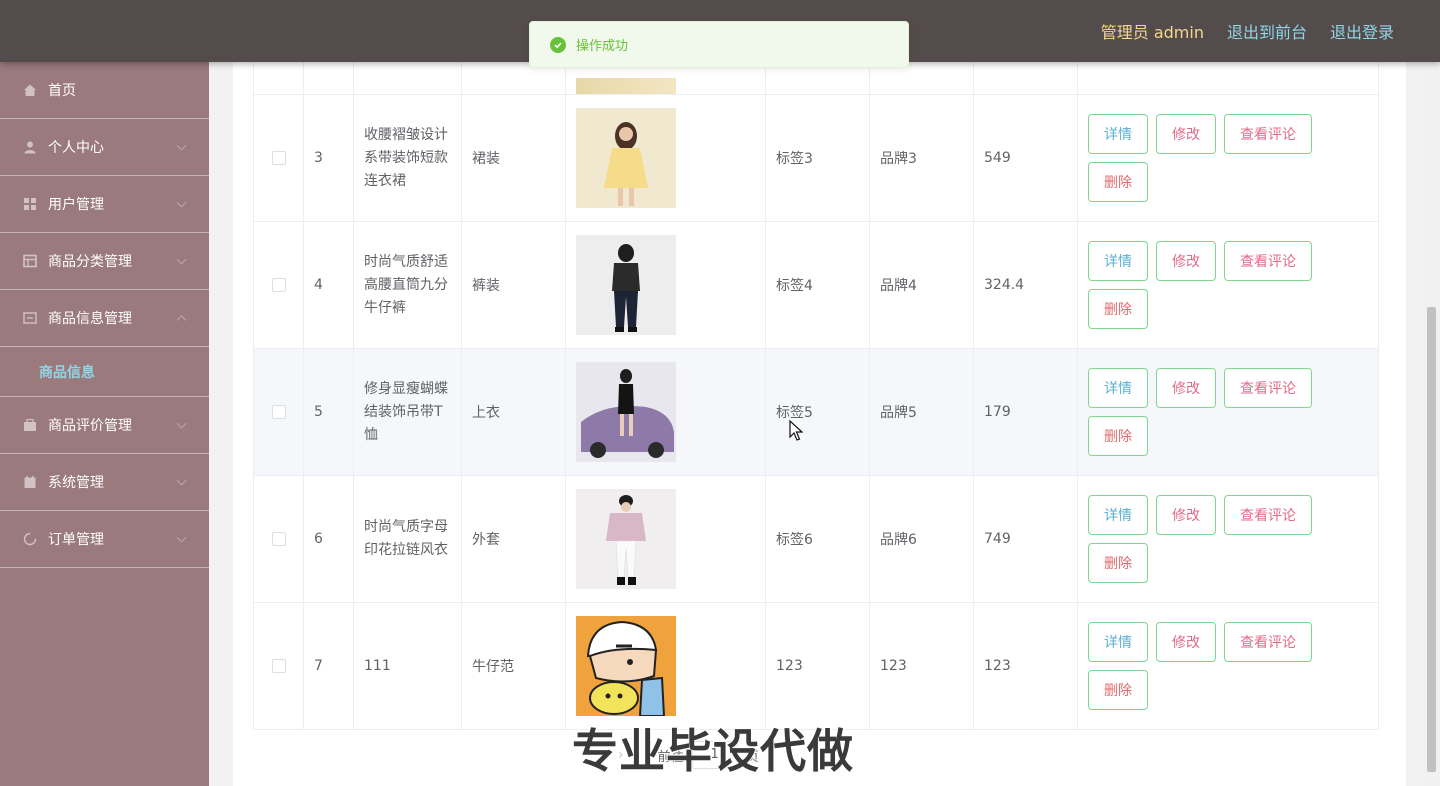  I want to click on cell-id: 6, so click(328, 539).